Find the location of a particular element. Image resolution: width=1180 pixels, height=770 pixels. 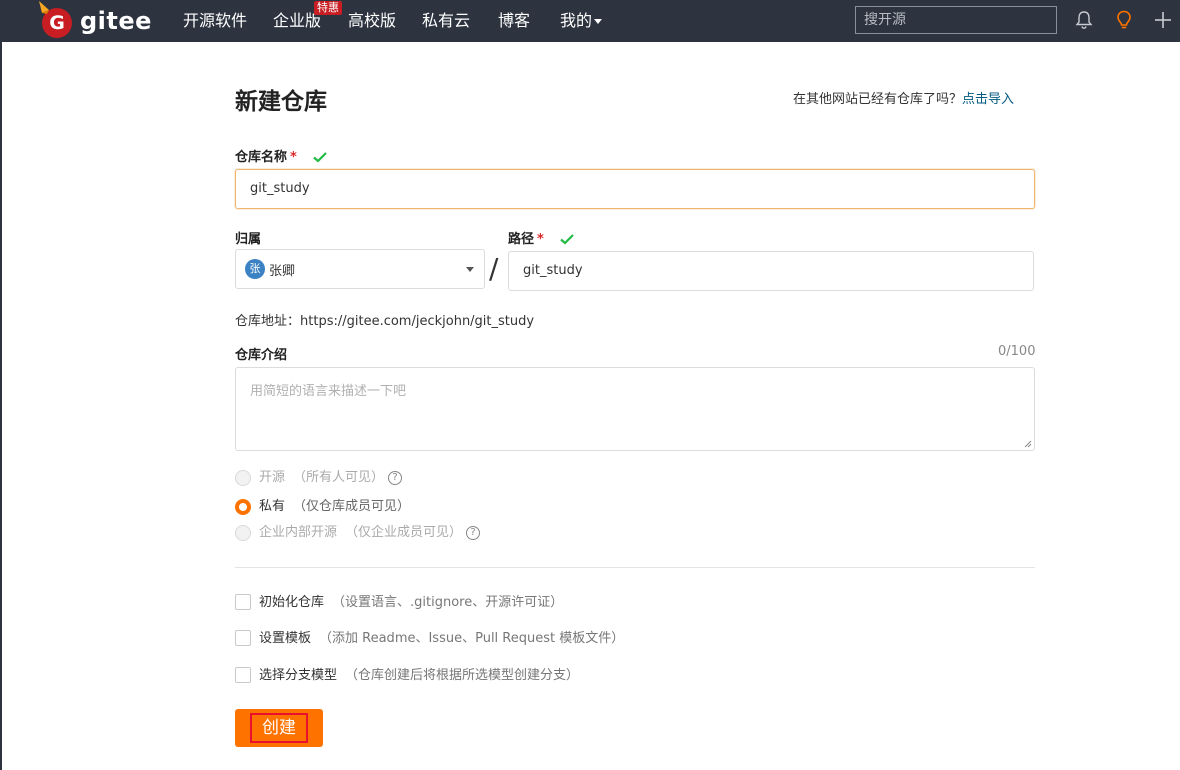

visibility-option-label: 开源 （所有人可见）? is located at coordinates (331, 478).